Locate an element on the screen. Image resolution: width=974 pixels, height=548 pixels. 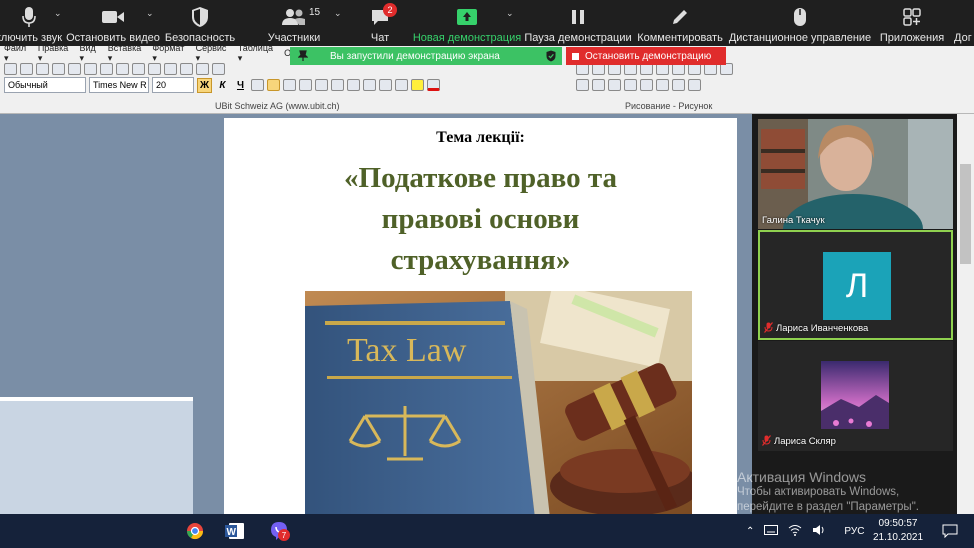
participant-video-feed is located at coordinates (855, 174).